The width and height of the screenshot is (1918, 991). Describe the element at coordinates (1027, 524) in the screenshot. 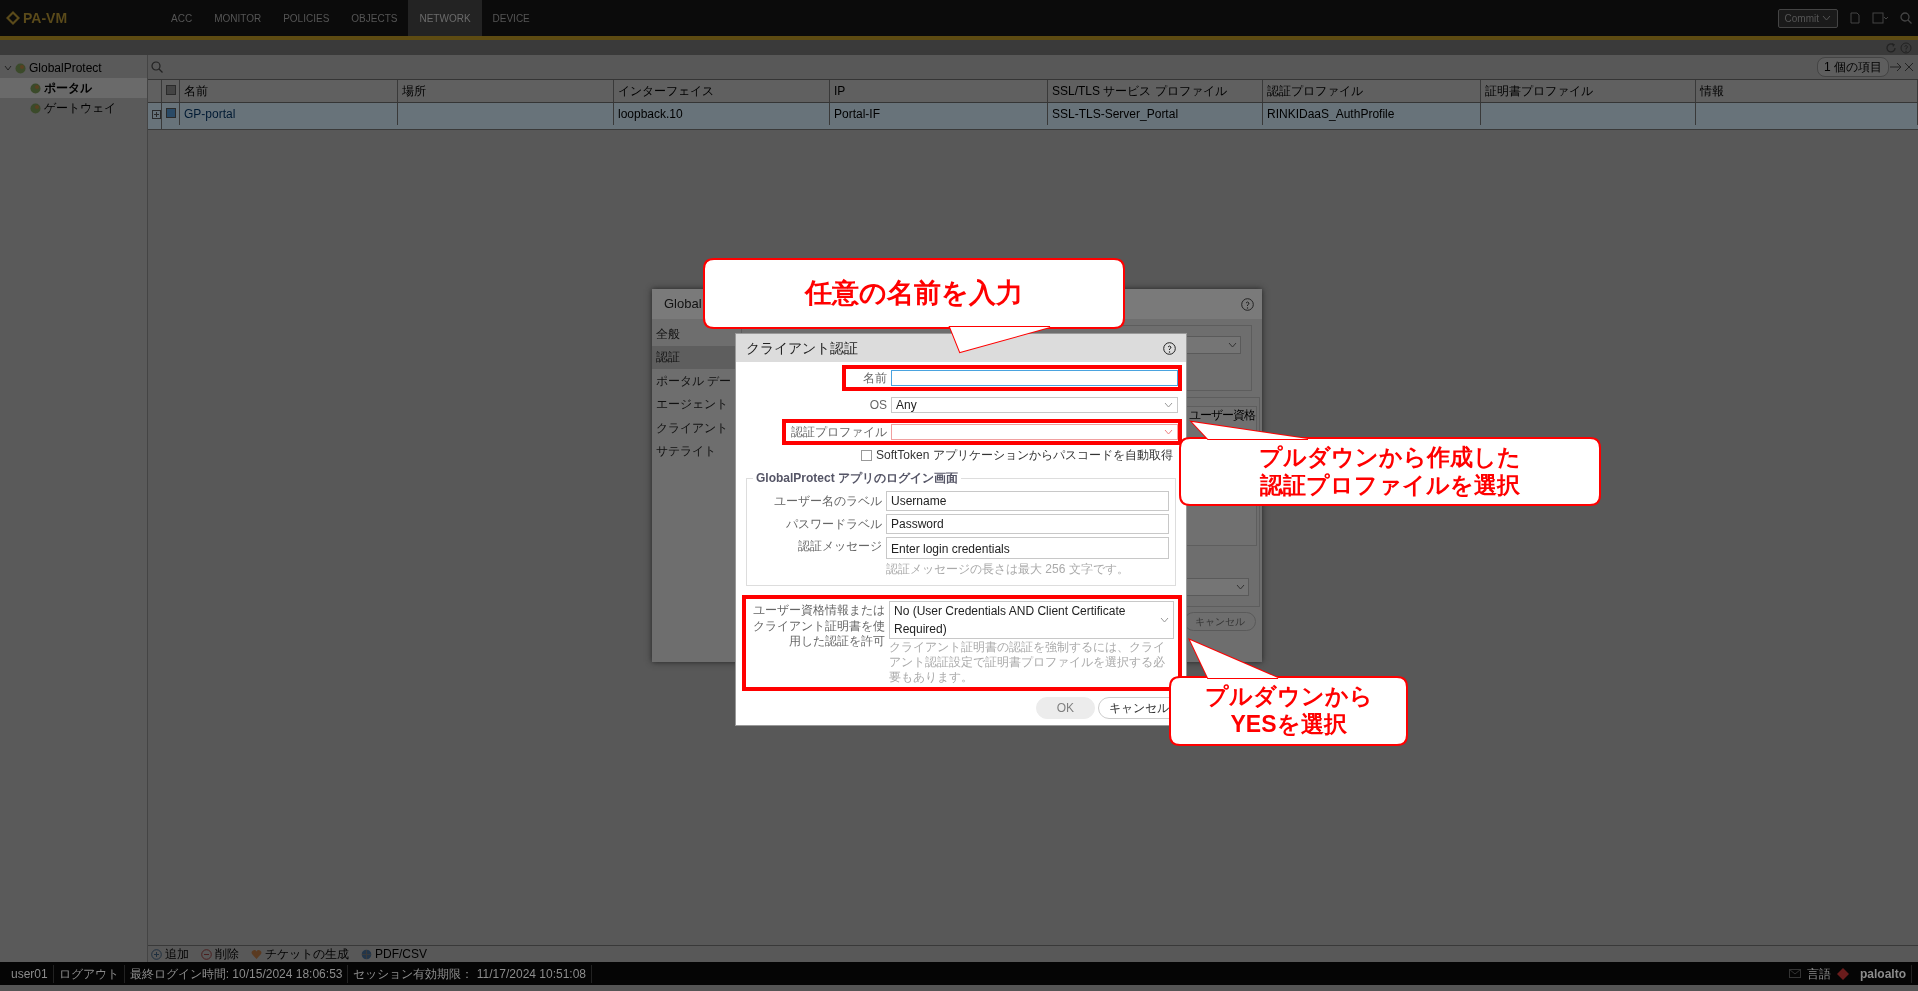

I see `text-field: Password` at that location.